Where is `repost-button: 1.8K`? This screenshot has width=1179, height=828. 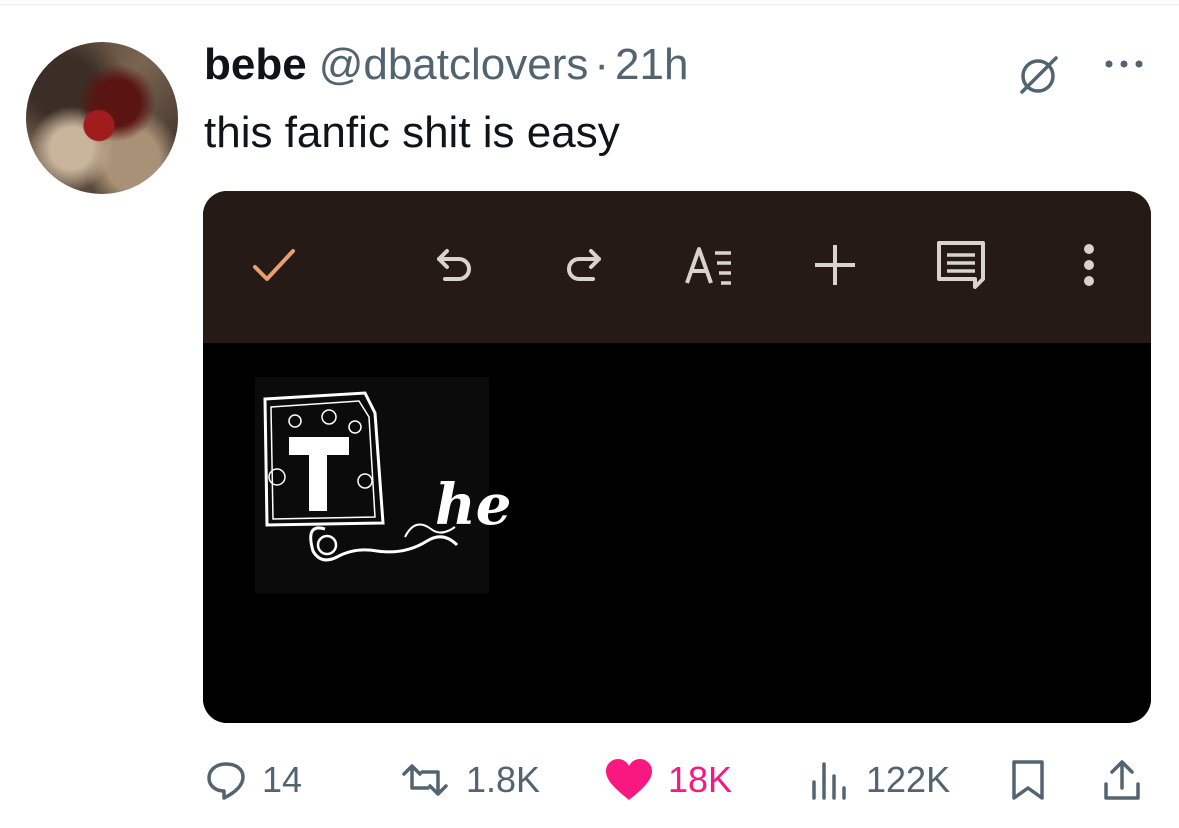 repost-button: 1.8K is located at coordinates (469, 780).